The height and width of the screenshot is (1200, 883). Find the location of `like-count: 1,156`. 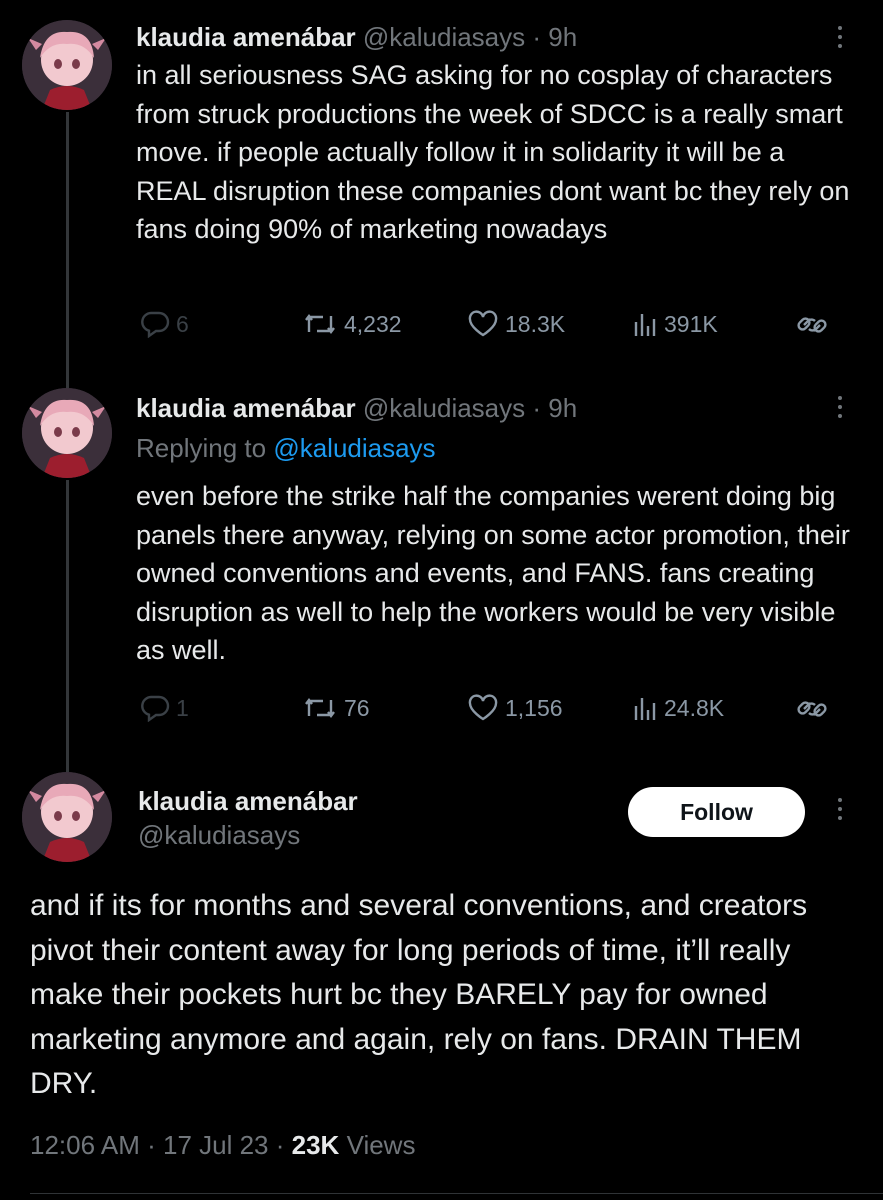

like-count: 1,156 is located at coordinates (534, 707).